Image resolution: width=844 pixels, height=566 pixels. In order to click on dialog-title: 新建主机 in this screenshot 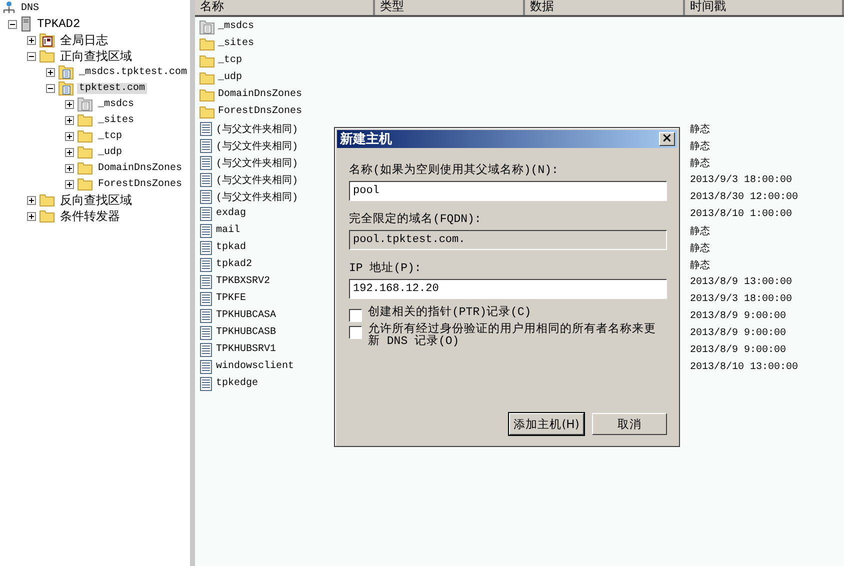, I will do `click(366, 139)`.